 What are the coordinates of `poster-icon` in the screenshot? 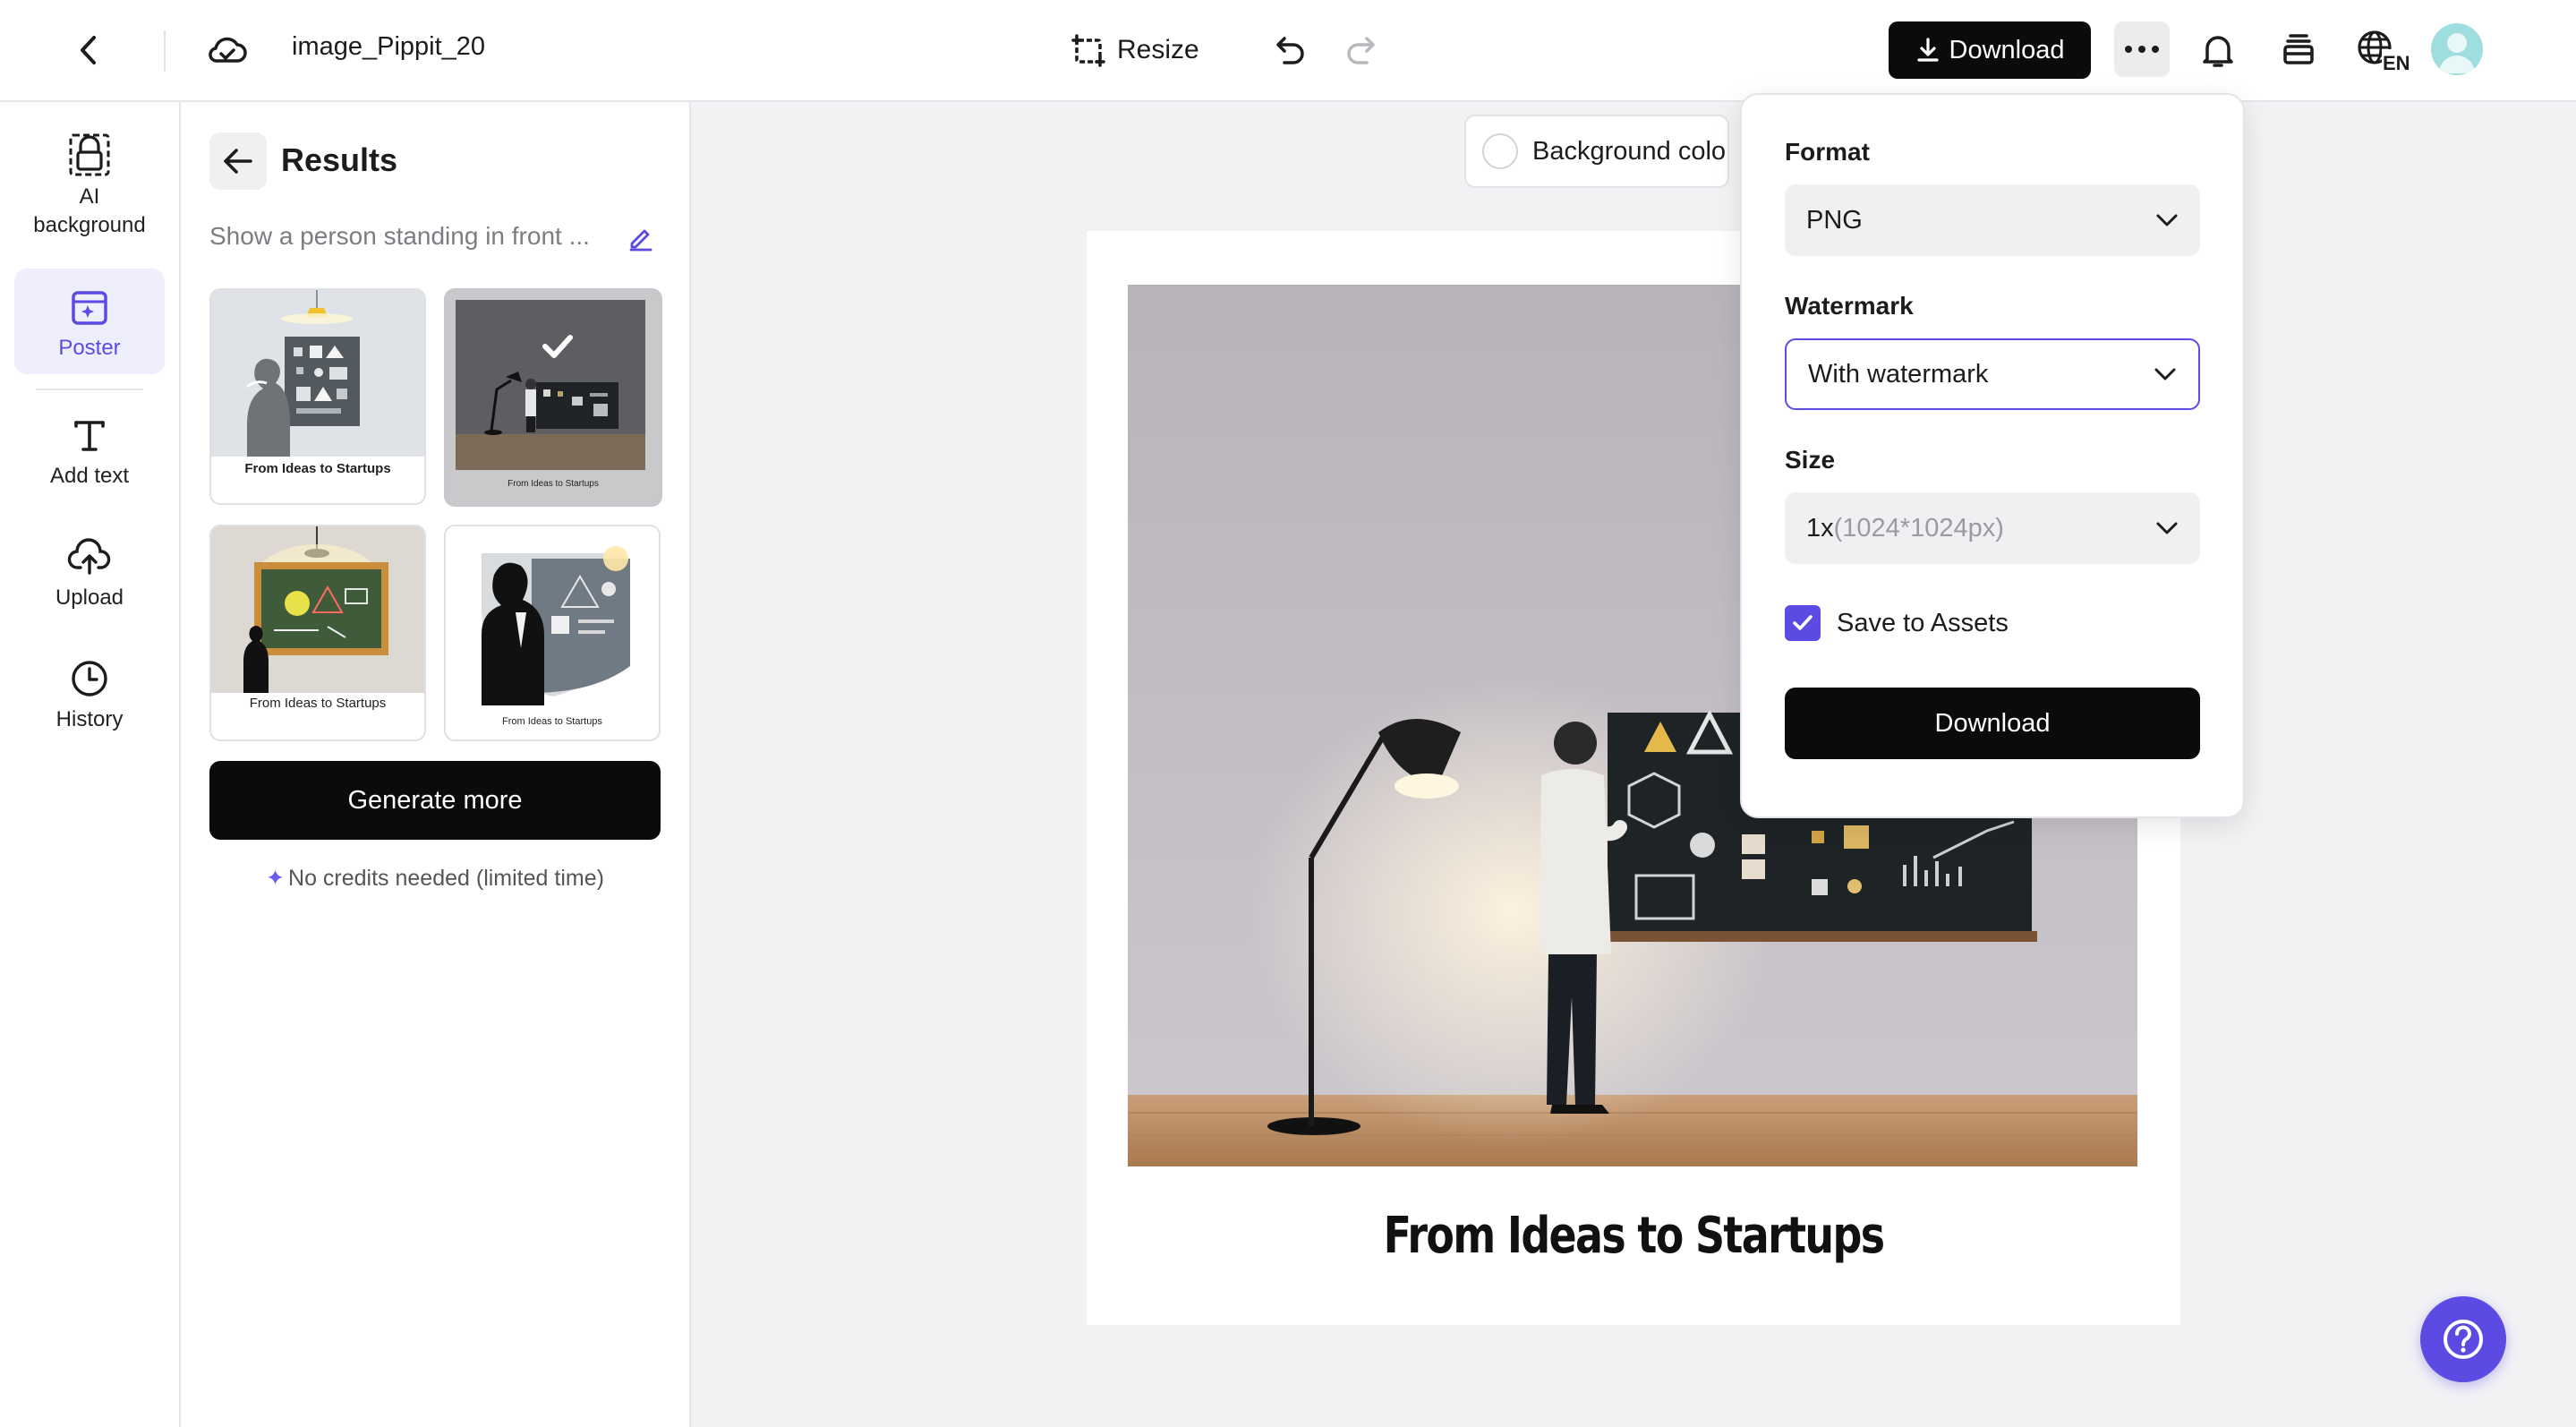 It's located at (89, 307).